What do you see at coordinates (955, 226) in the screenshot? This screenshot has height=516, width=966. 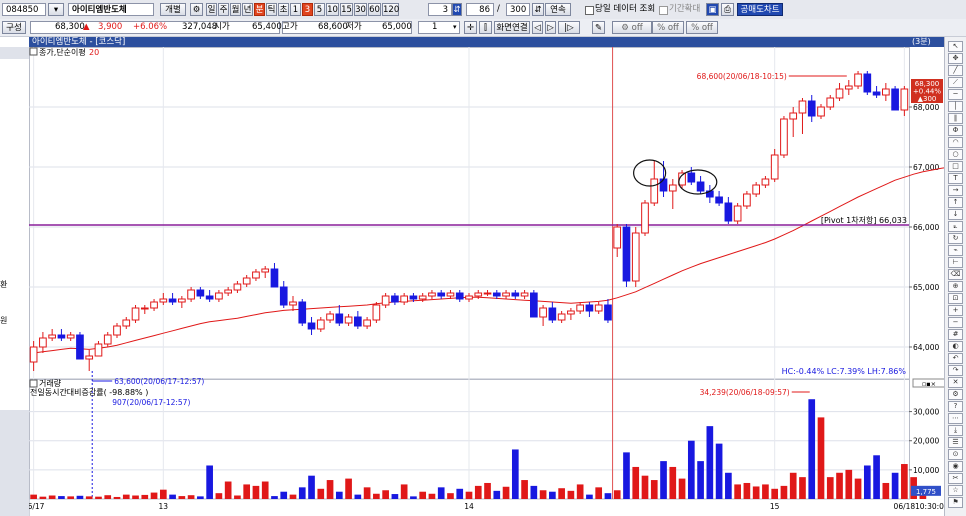 I see `gann-icon: ⟀` at bounding box center [955, 226].